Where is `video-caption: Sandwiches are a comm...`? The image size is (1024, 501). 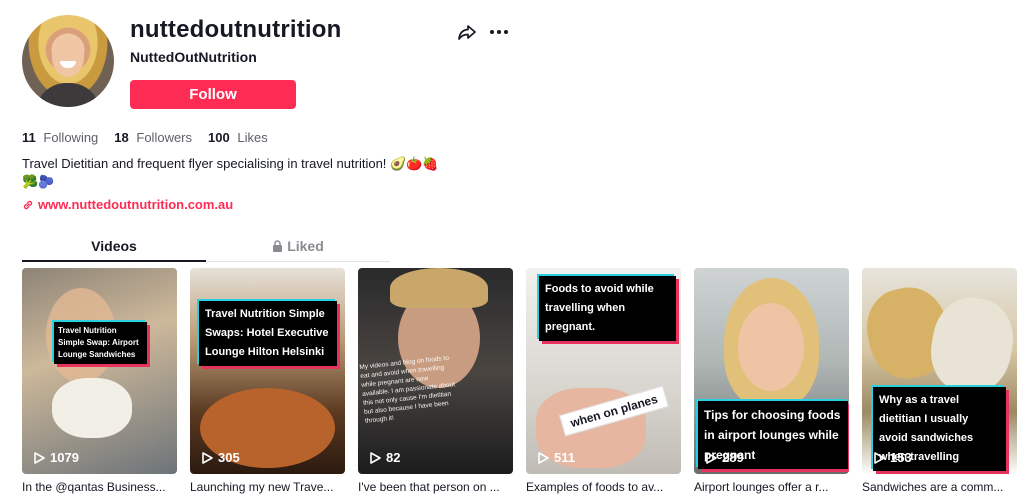 video-caption: Sandwiches are a comm... is located at coordinates (939, 487).